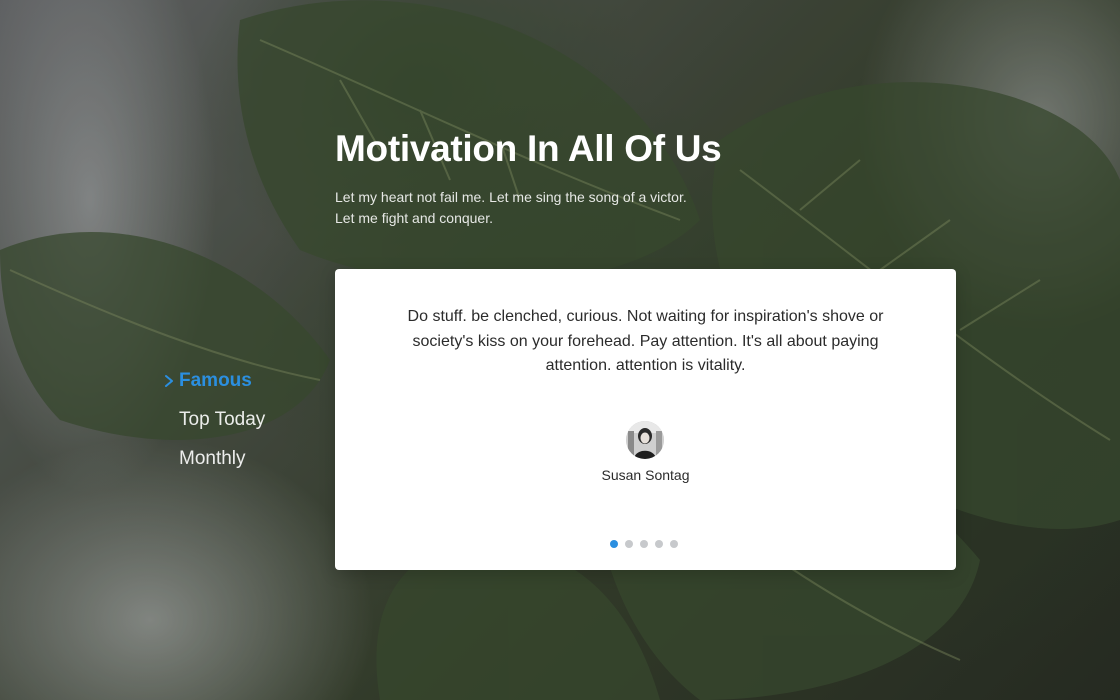 This screenshot has width=1120, height=700. Describe the element at coordinates (212, 458) in the screenshot. I see `nav-item-label: Monthly` at that location.